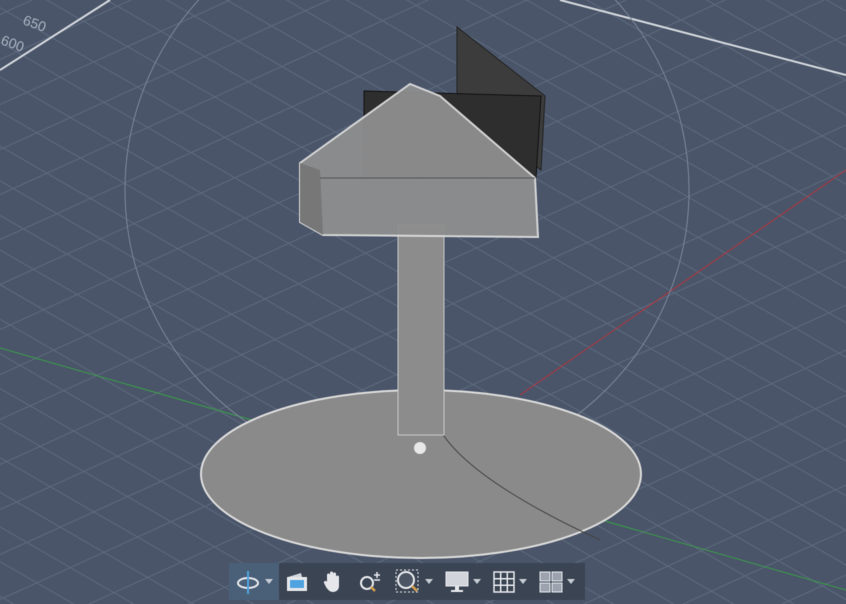 This screenshot has height=604, width=846. Describe the element at coordinates (248, 581) in the screenshot. I see `orbit-icon` at that location.